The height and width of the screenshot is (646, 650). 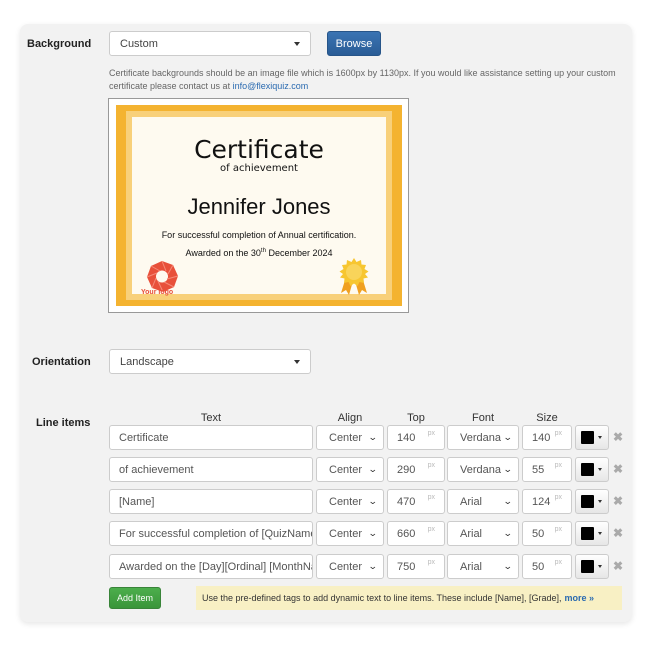 What do you see at coordinates (139, 43) in the screenshot?
I see `background-select-value: Custom` at bounding box center [139, 43].